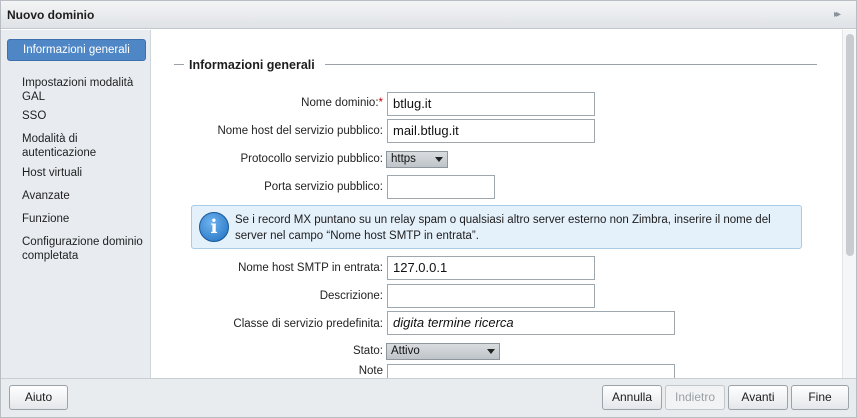 This screenshot has width=857, height=418. Describe the element at coordinates (310, 268) in the screenshot. I see `smtp-host-label: Nome host SMTP in entrata:` at that location.